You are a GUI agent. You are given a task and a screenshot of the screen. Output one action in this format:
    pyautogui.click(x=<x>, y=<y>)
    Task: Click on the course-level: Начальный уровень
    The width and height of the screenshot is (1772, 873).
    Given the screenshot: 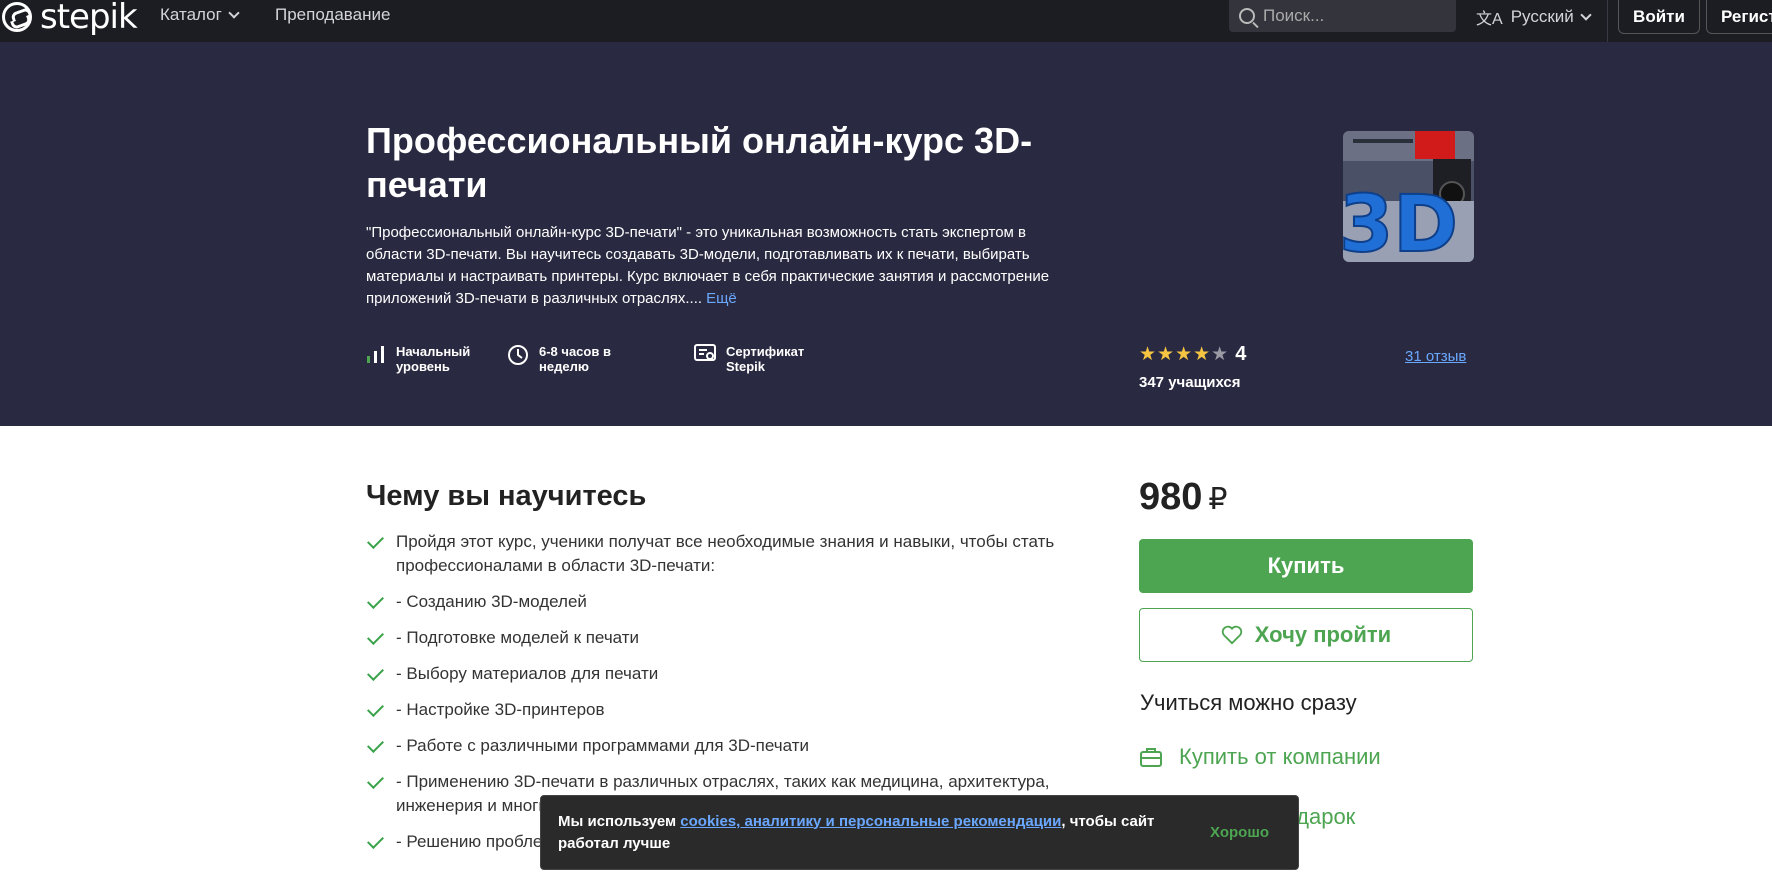 What is the action you would take?
    pyautogui.click(x=426, y=359)
    